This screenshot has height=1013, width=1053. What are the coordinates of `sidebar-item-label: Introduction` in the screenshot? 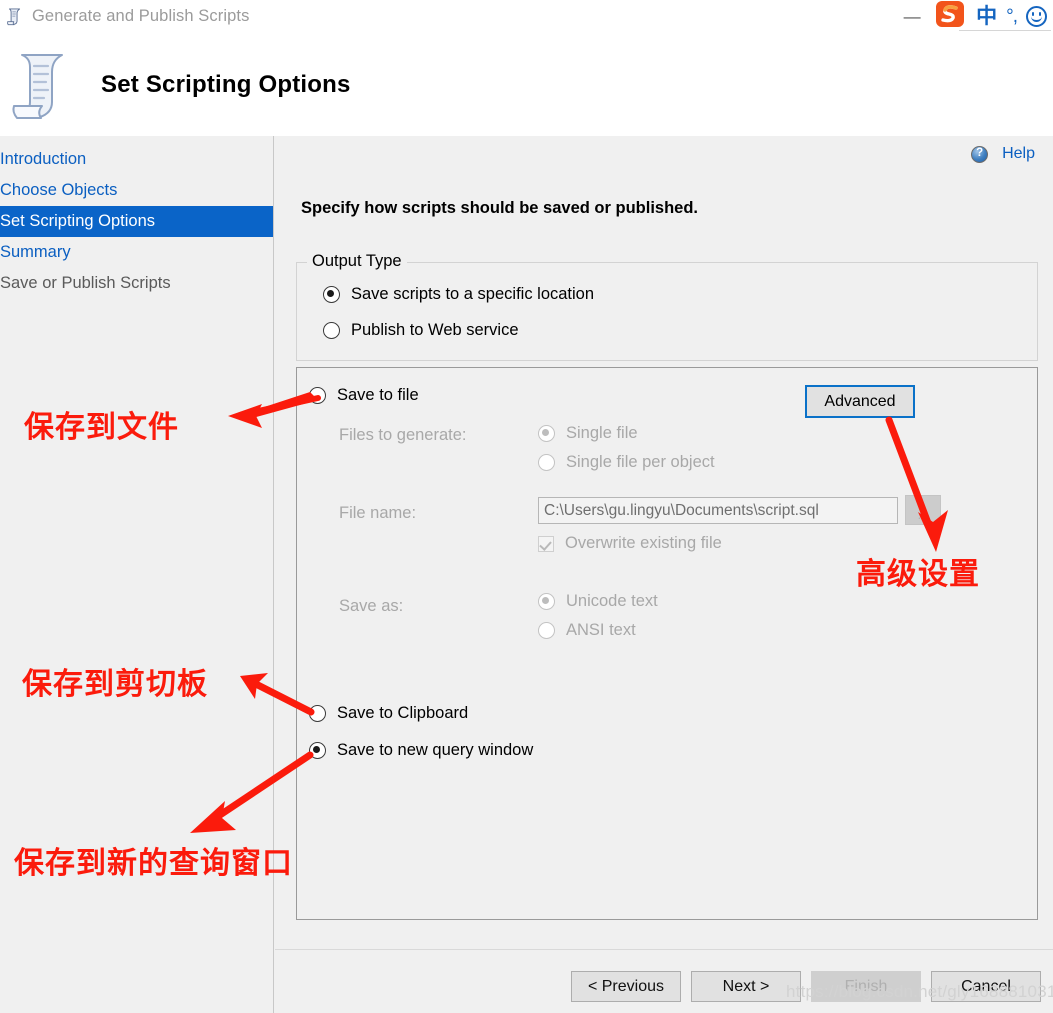 It's located at (43, 159).